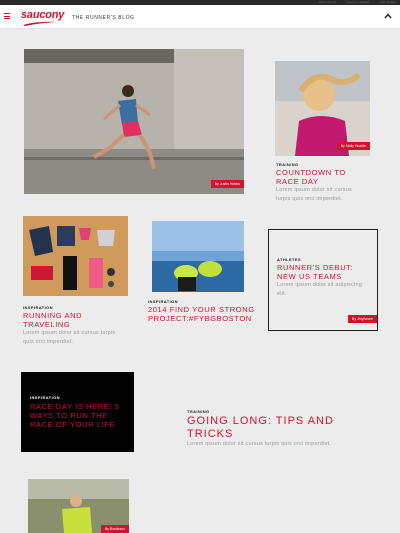 This screenshot has height=533, width=400. I want to click on partial-card-image, so click(194, 530).